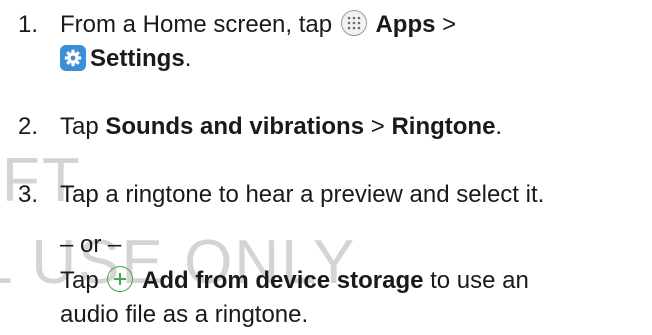 The width and height of the screenshot is (652, 335). I want to click on add-step-post: to use an, so click(479, 280).